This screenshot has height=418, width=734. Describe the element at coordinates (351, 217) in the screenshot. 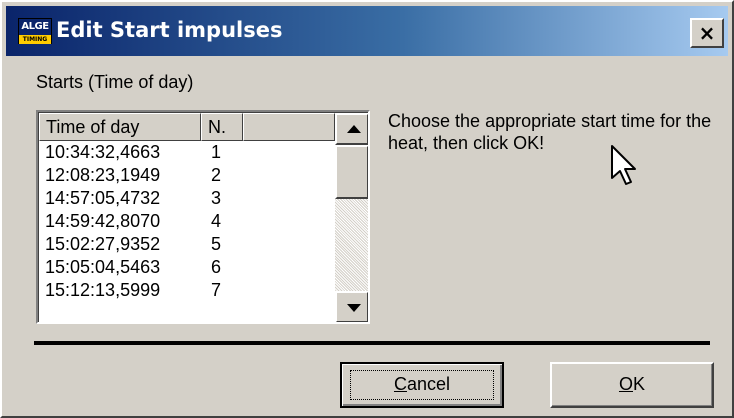

I see `vertical-scrollbar` at that location.